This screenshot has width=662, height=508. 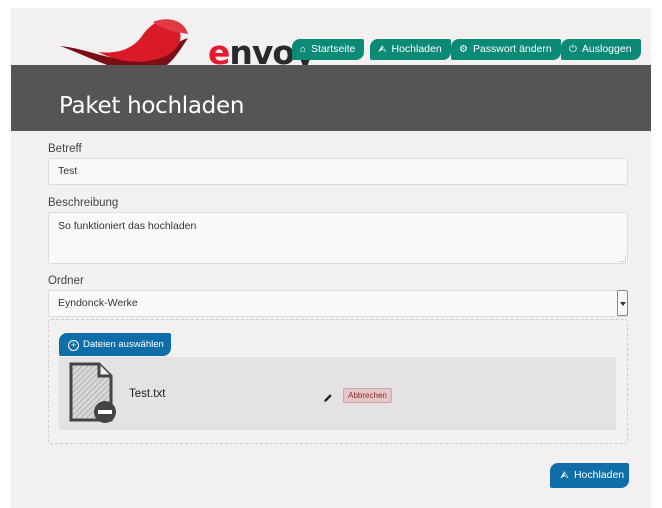 I want to click on pencil-icon, so click(x=328, y=398).